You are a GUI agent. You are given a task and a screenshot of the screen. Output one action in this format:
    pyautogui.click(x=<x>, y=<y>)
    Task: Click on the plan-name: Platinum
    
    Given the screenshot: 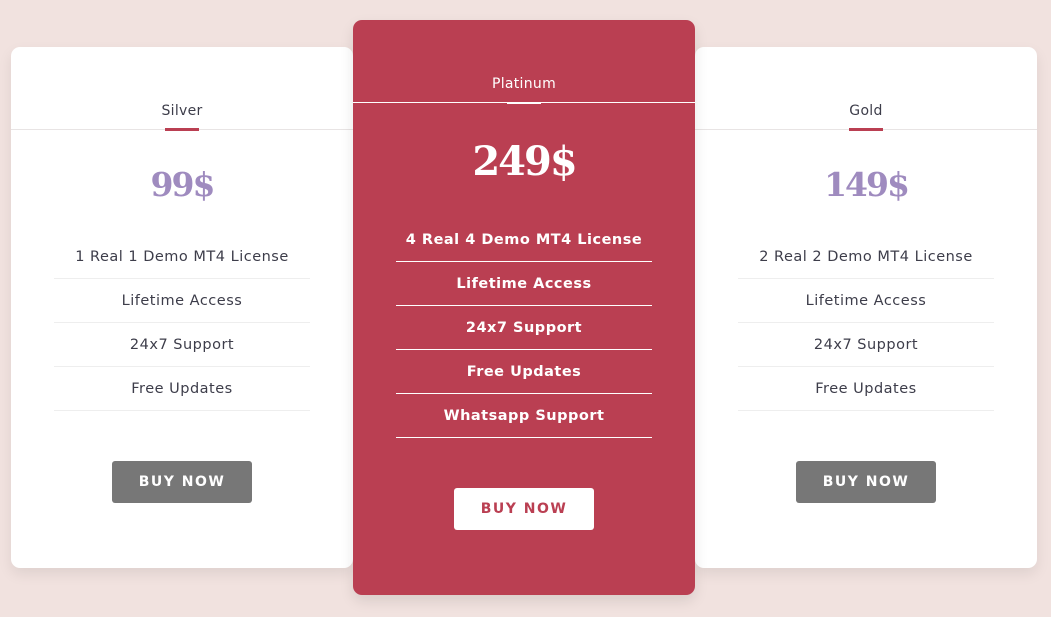 What is the action you would take?
    pyautogui.click(x=524, y=84)
    